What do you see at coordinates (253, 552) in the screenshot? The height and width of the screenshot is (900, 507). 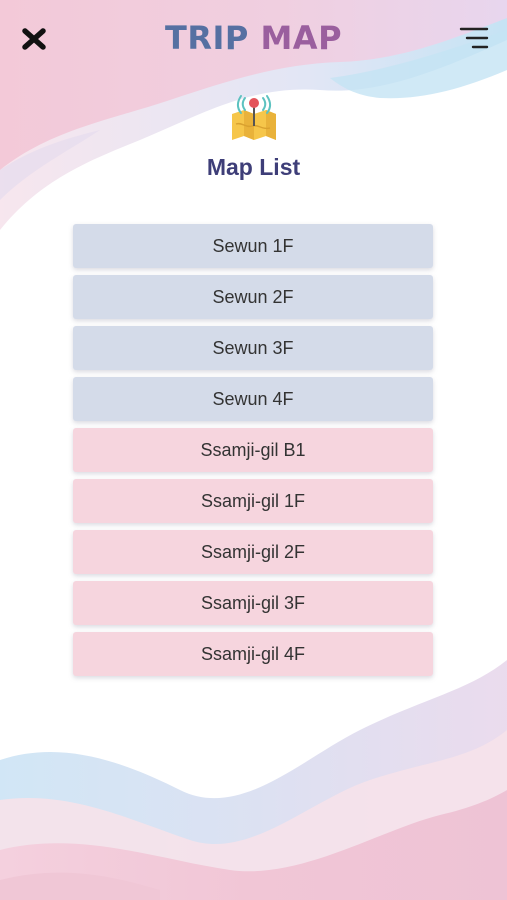 I see `map-list-item: Ssamji-gil 2F` at bounding box center [253, 552].